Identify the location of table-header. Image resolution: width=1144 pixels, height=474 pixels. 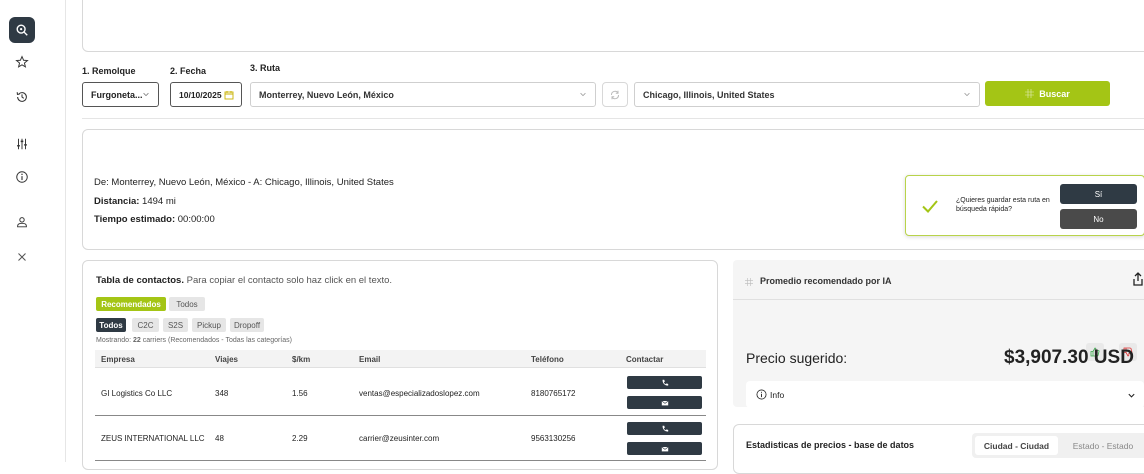
(400, 359).